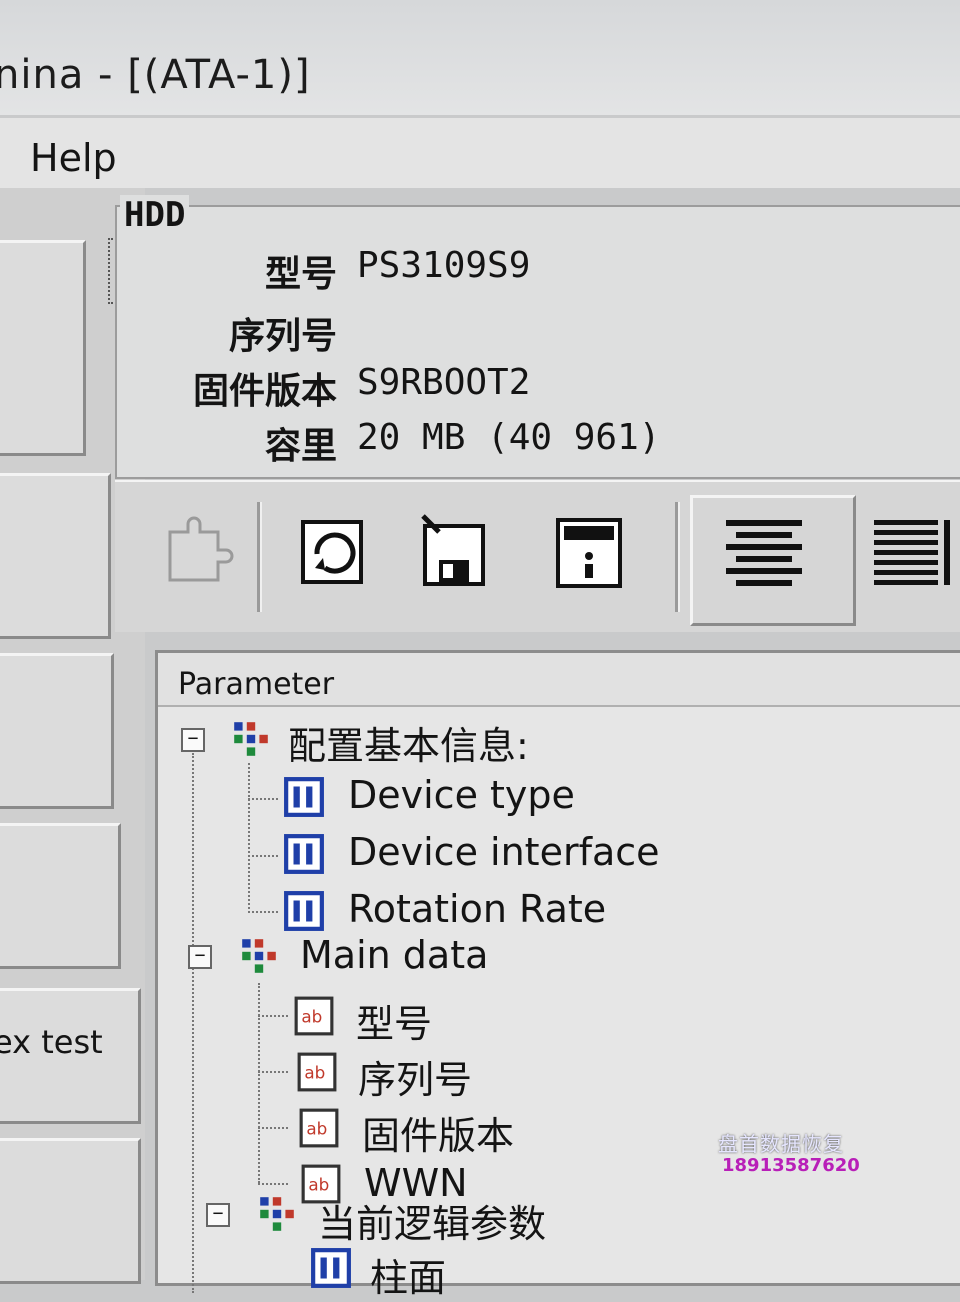 This screenshot has width=960, height=1302. What do you see at coordinates (264, 391) in the screenshot?
I see `hdd-label-firmware: 固件版本` at bounding box center [264, 391].